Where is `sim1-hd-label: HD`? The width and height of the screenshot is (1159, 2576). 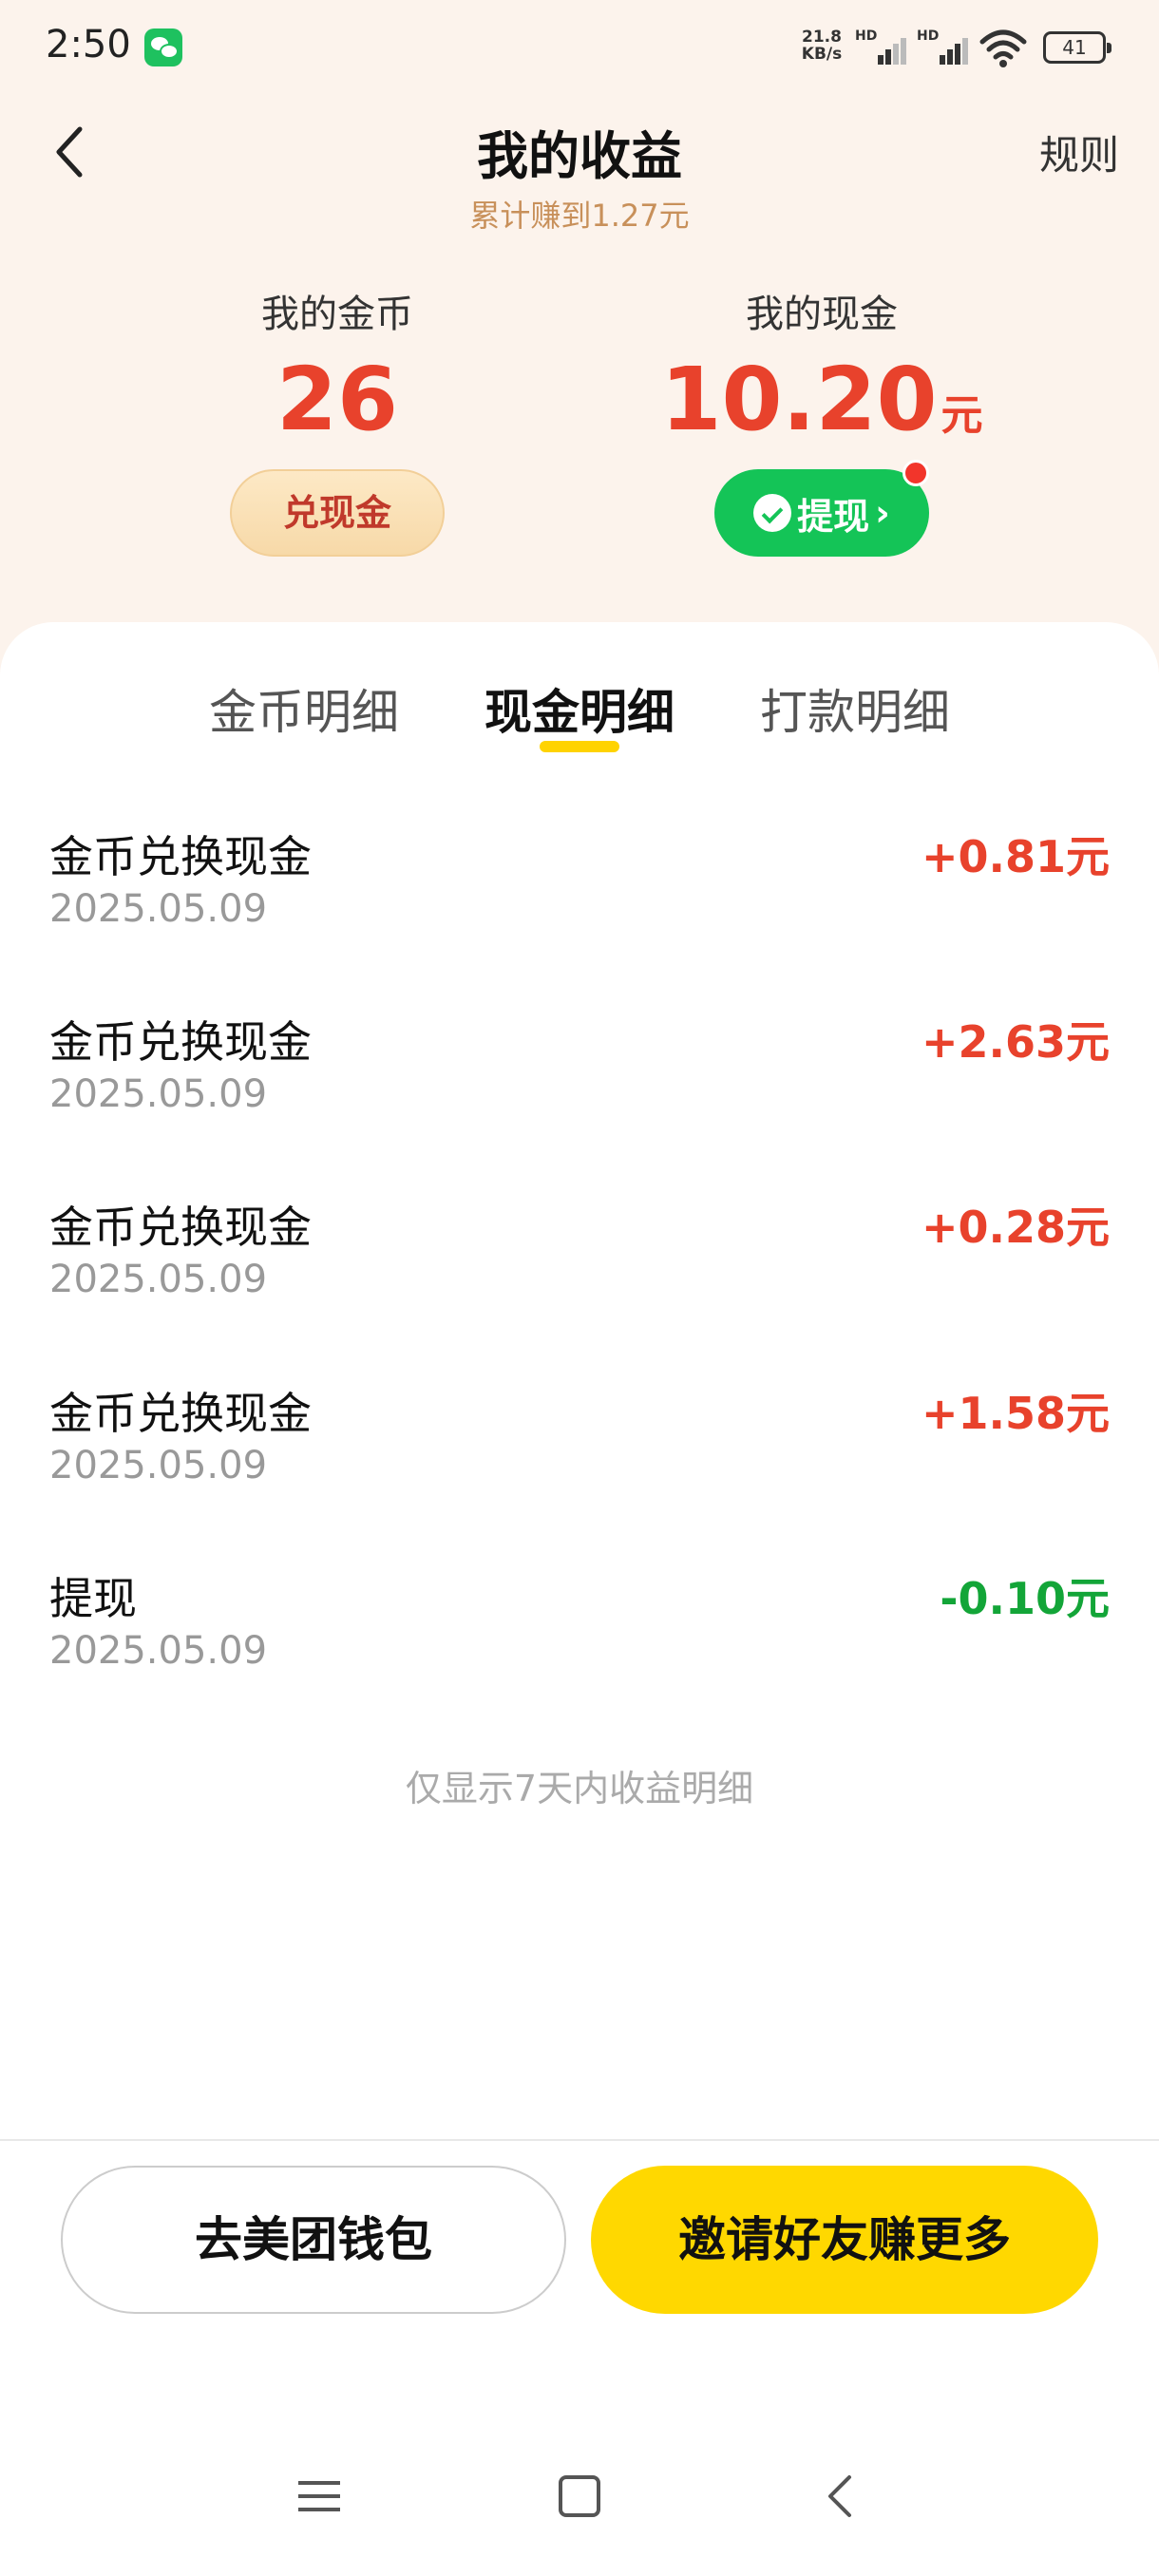 sim1-hd-label: HD is located at coordinates (866, 36).